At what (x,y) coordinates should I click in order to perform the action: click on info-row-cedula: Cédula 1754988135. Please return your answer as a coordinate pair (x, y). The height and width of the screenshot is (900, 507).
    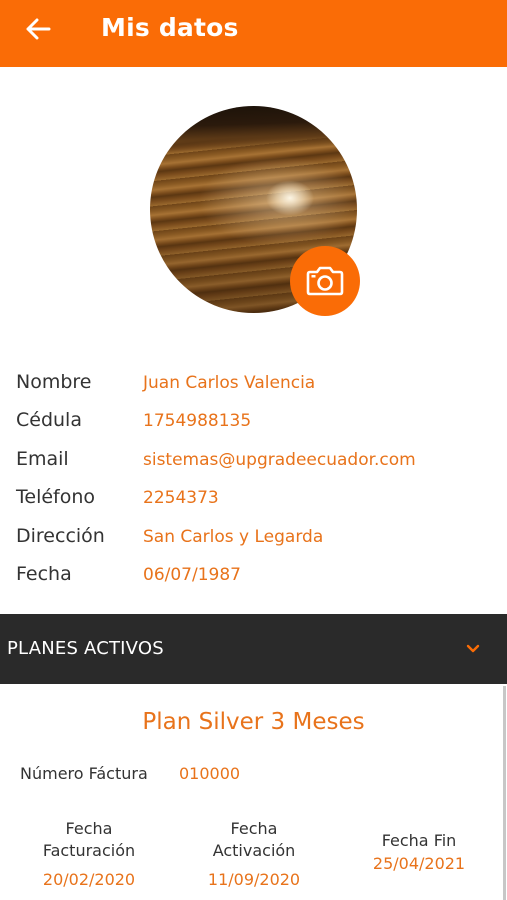
    Looking at the image, I should click on (256, 428).